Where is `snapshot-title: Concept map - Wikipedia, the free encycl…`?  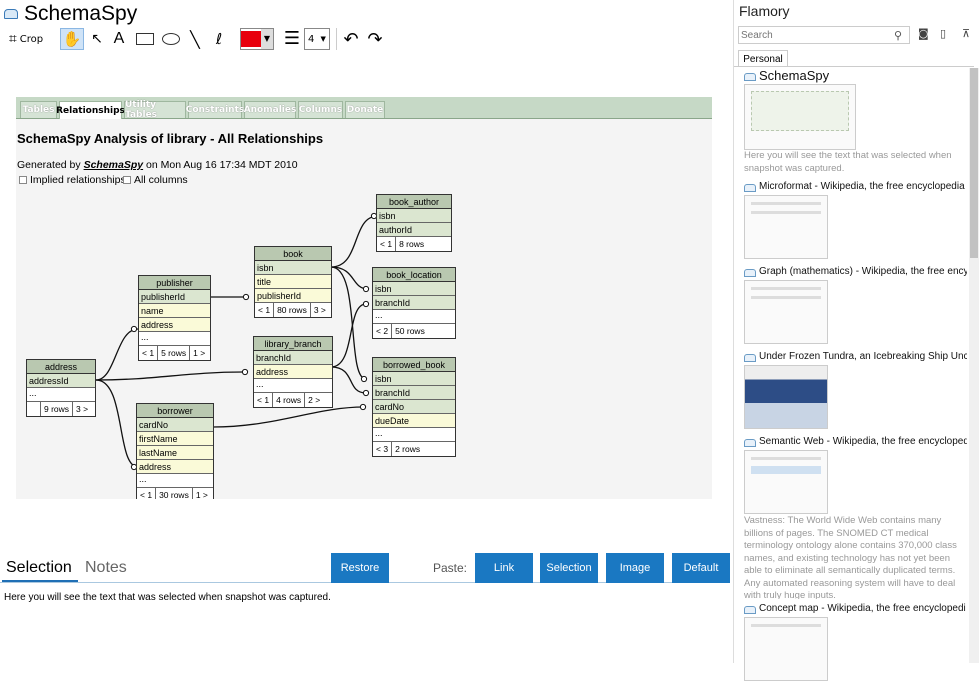
snapshot-title: Concept map - Wikipedia, the free encycl… is located at coordinates (862, 608).